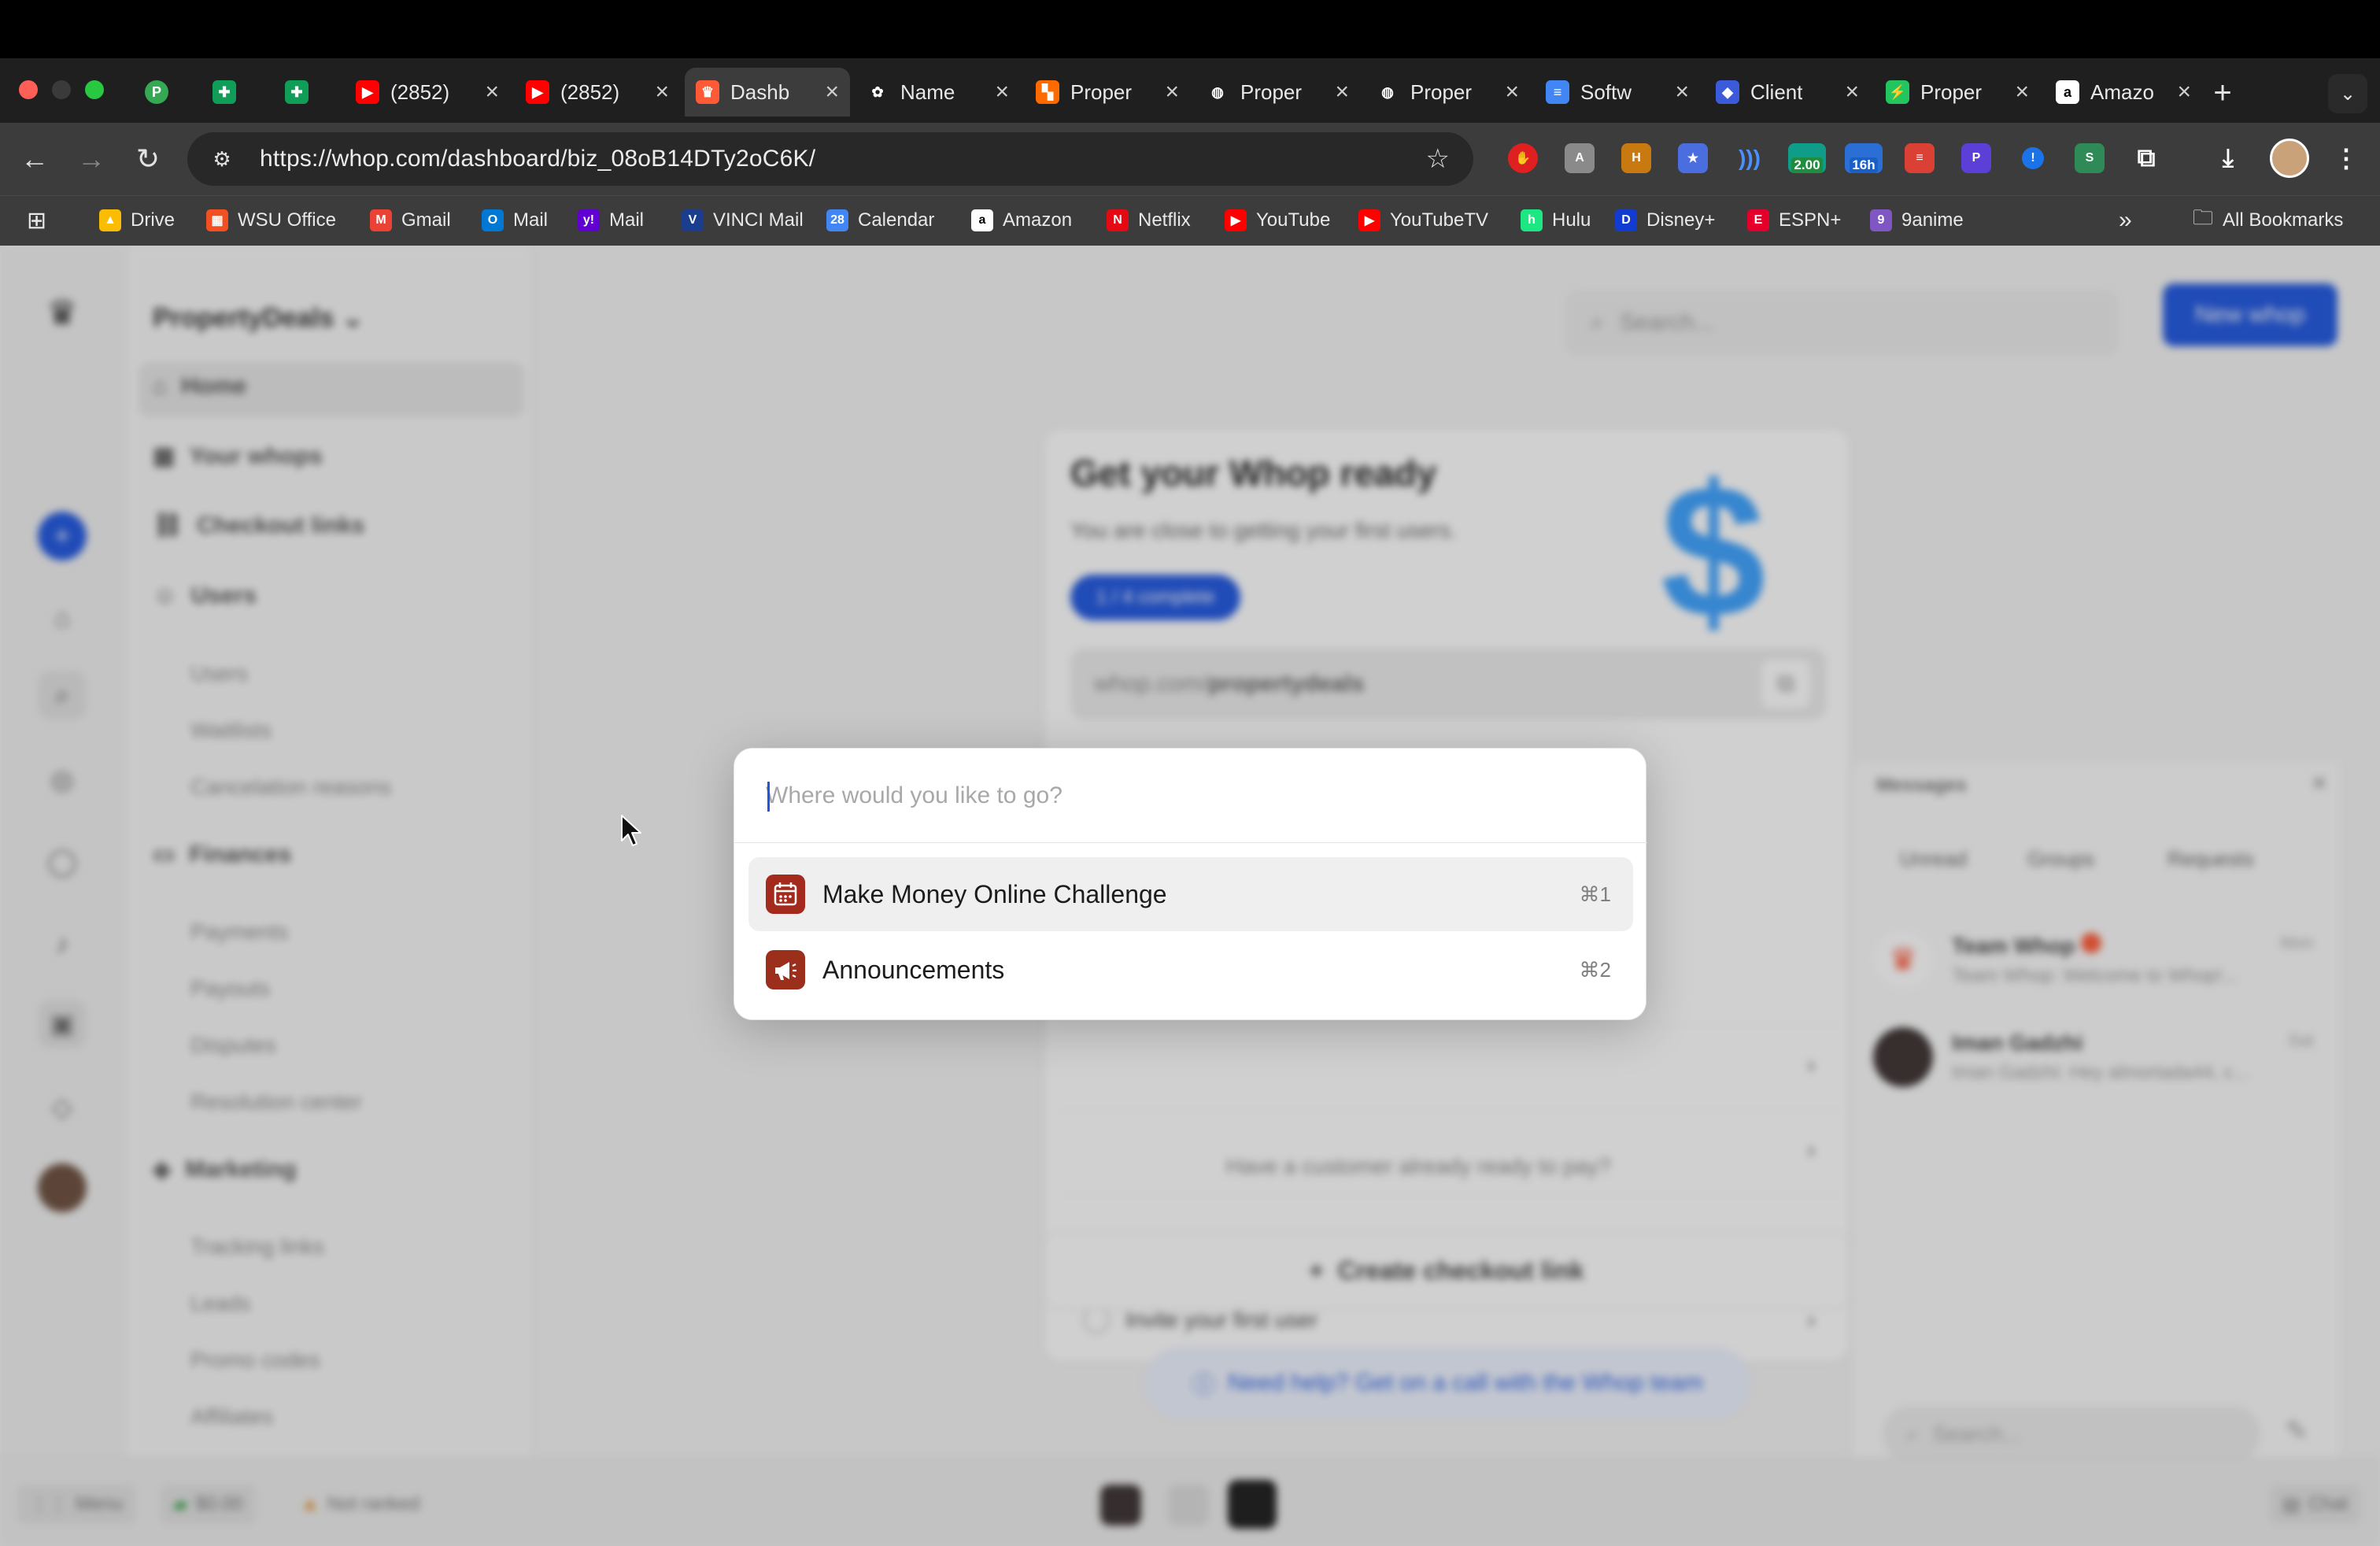 The height and width of the screenshot is (1546, 2380). I want to click on tab-6: ✿ Name ×, so click(937, 93).